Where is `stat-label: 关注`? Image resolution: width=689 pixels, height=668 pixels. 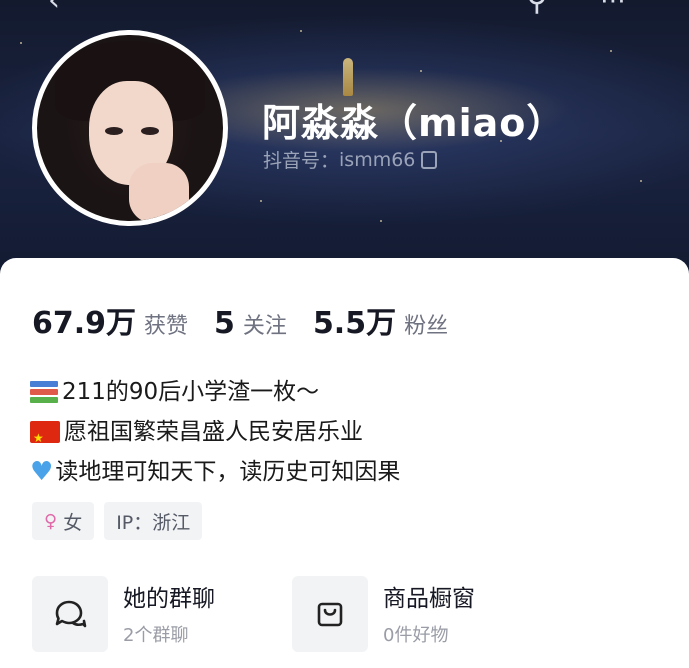
stat-label: 关注 is located at coordinates (264, 326).